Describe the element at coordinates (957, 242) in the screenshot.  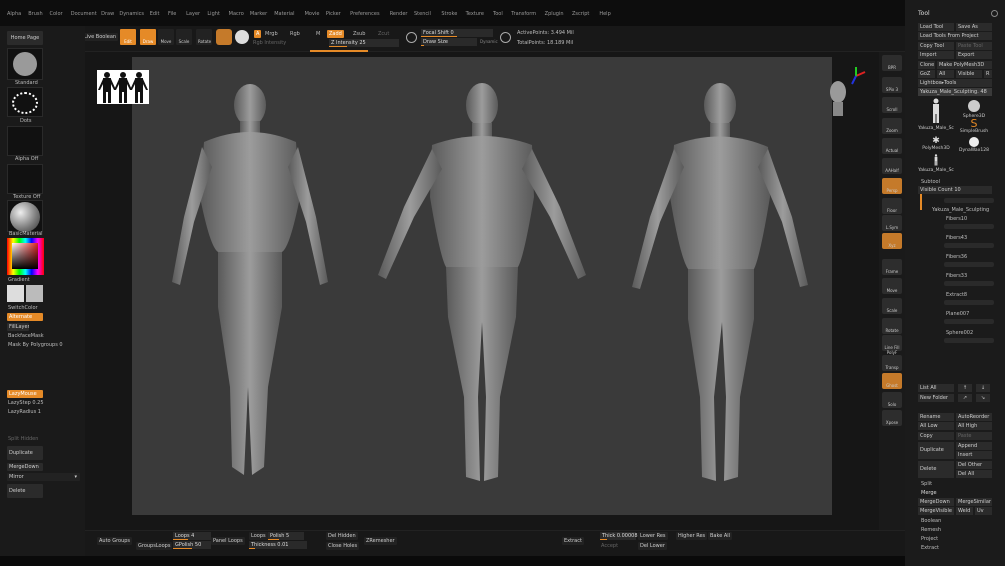
I see `subtool-row: Fibers43` at that location.